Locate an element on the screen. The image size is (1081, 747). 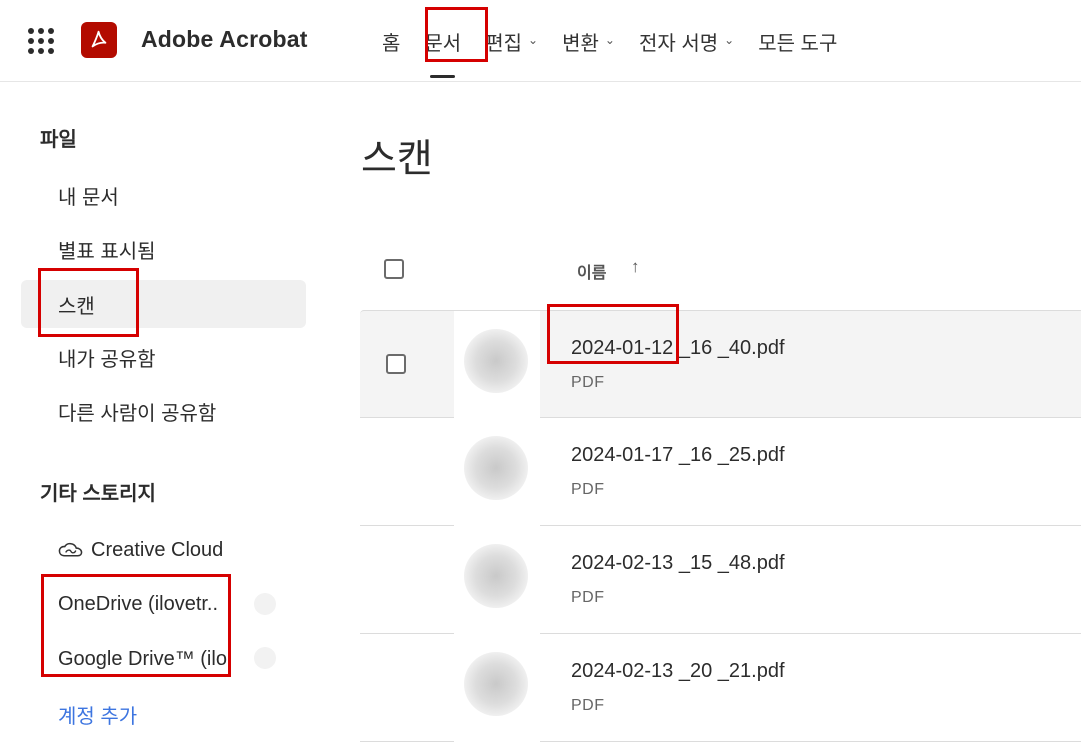
nav-label: 전자 서명 is located at coordinates (678, 43).